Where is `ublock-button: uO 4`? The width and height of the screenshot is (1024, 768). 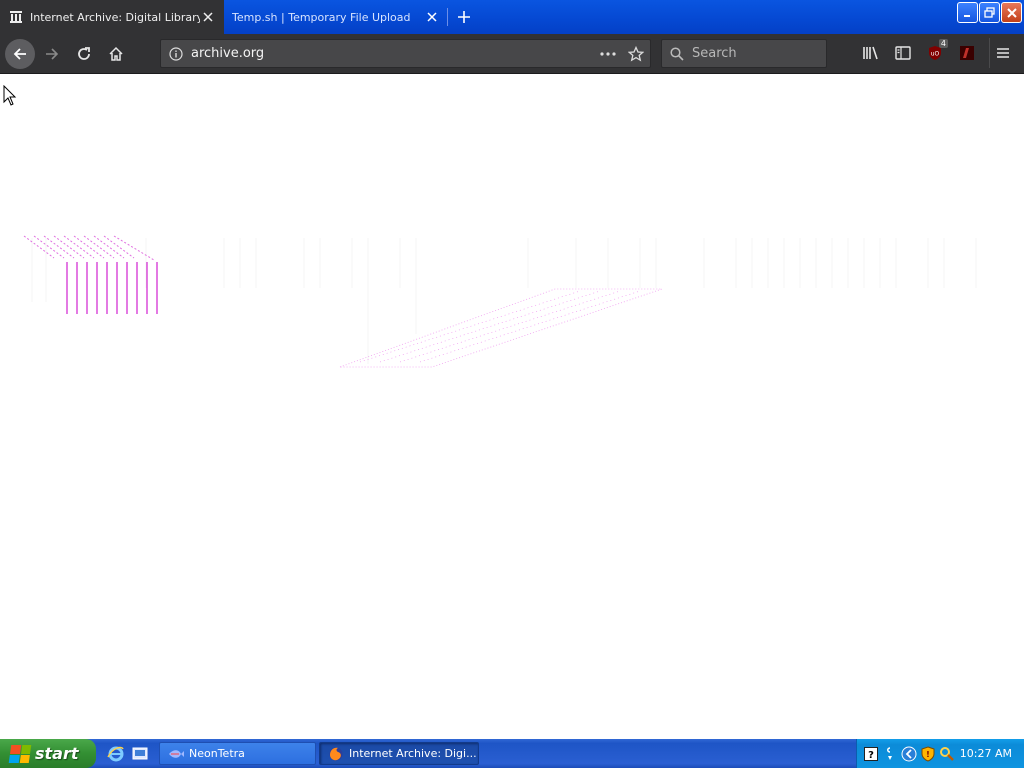
ublock-button: uO 4 is located at coordinates (935, 53).